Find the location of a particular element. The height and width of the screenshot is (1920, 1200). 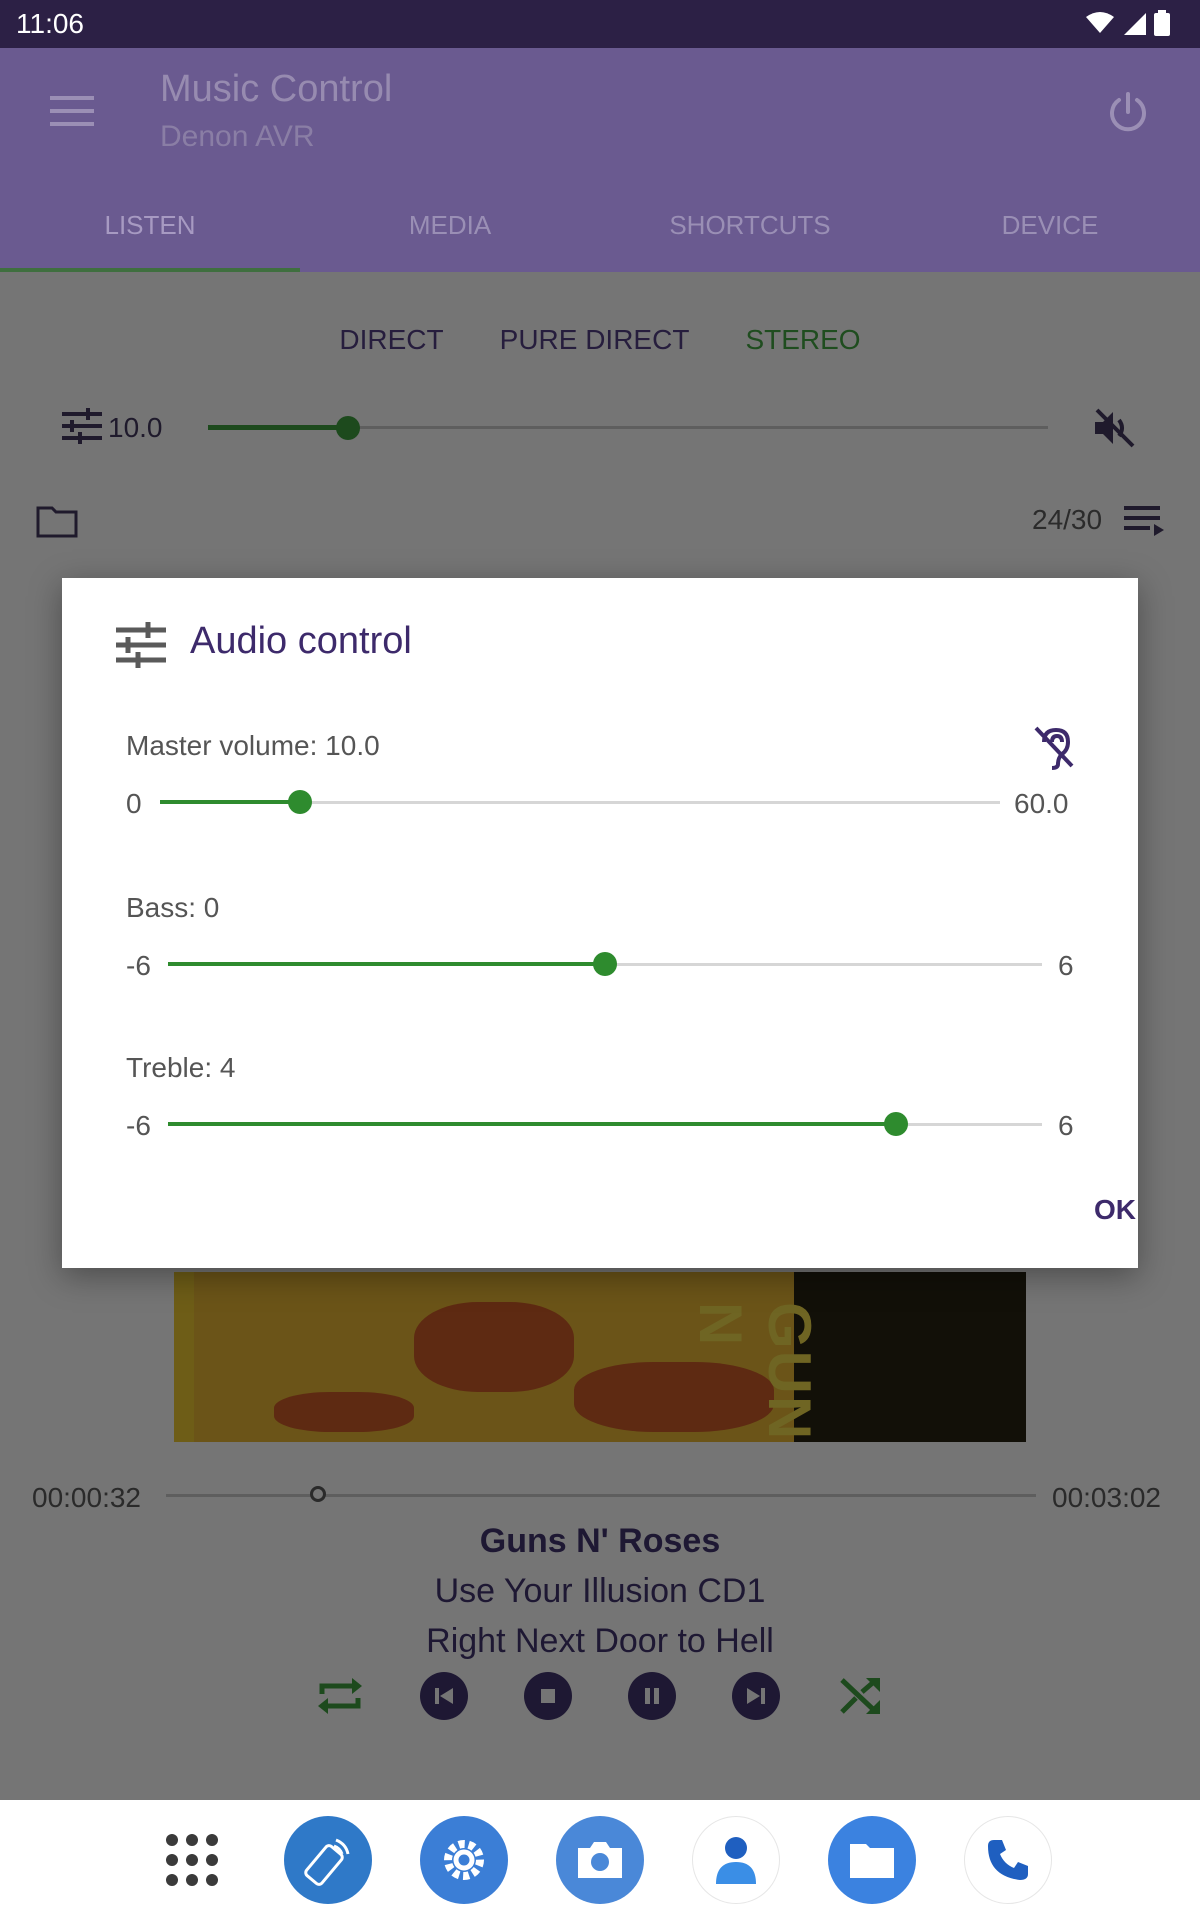

volume-slider-fill is located at coordinates (278, 427).